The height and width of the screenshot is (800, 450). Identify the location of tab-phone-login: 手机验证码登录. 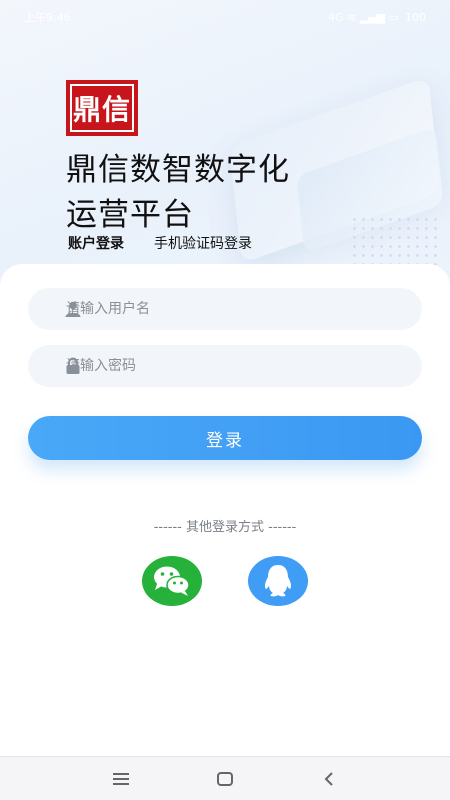
(203, 243).